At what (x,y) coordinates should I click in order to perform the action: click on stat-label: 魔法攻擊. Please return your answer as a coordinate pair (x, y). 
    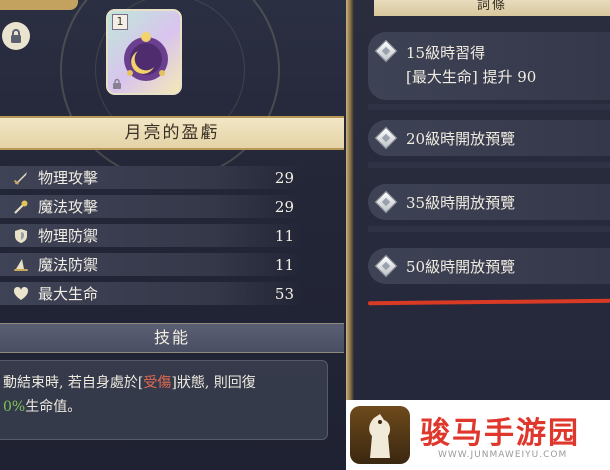
    Looking at the image, I should click on (68, 207).